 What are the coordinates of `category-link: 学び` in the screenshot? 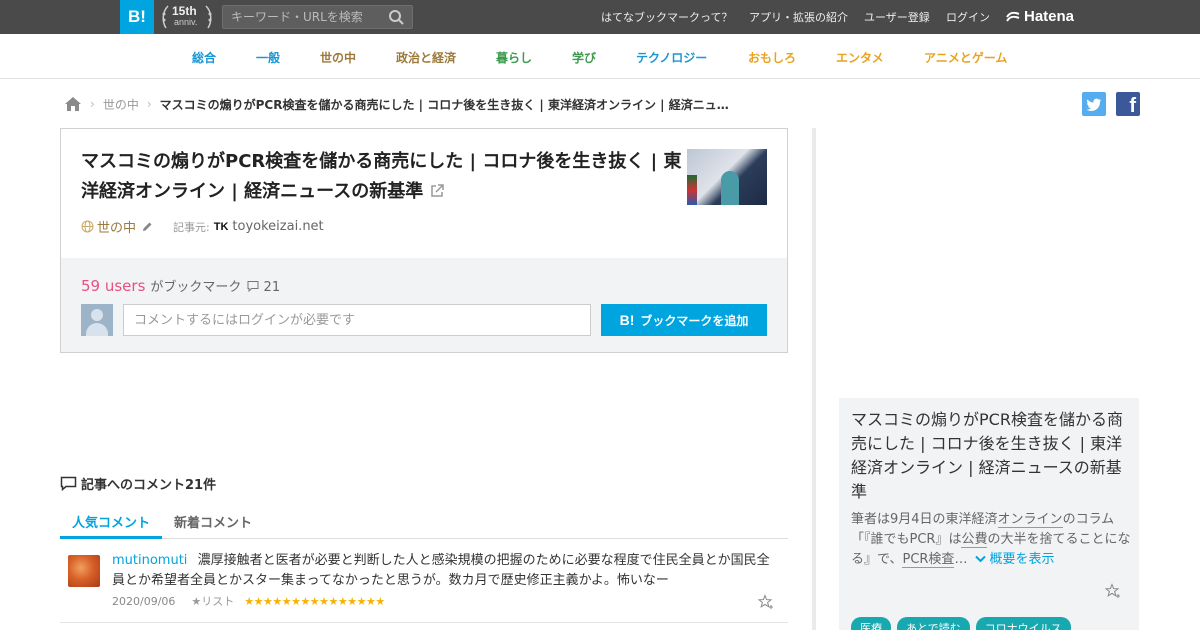 It's located at (584, 57).